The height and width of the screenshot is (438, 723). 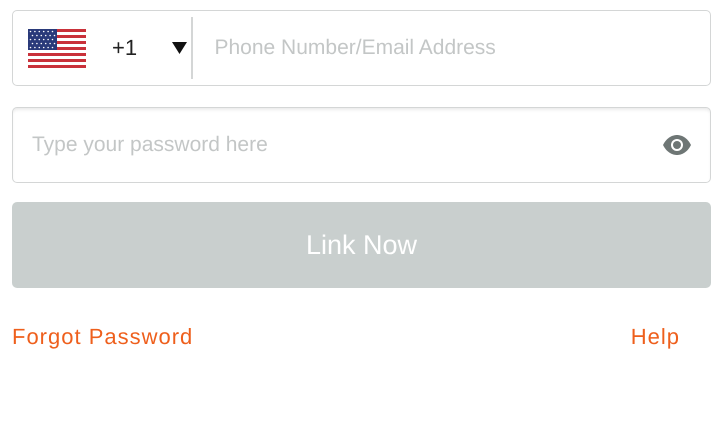 What do you see at coordinates (179, 48) in the screenshot?
I see `caret-icon` at bounding box center [179, 48].